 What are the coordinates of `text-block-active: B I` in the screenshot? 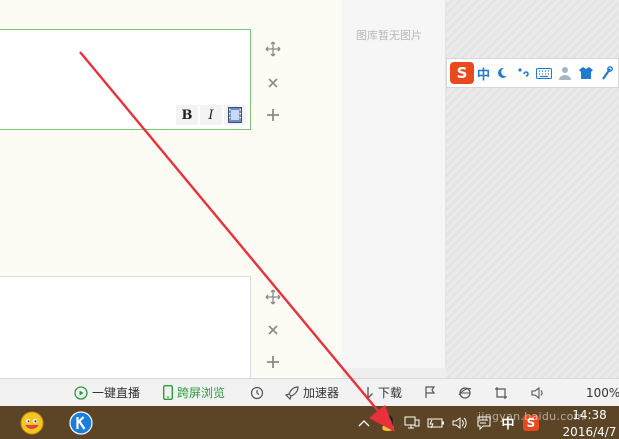 It's located at (125, 79).